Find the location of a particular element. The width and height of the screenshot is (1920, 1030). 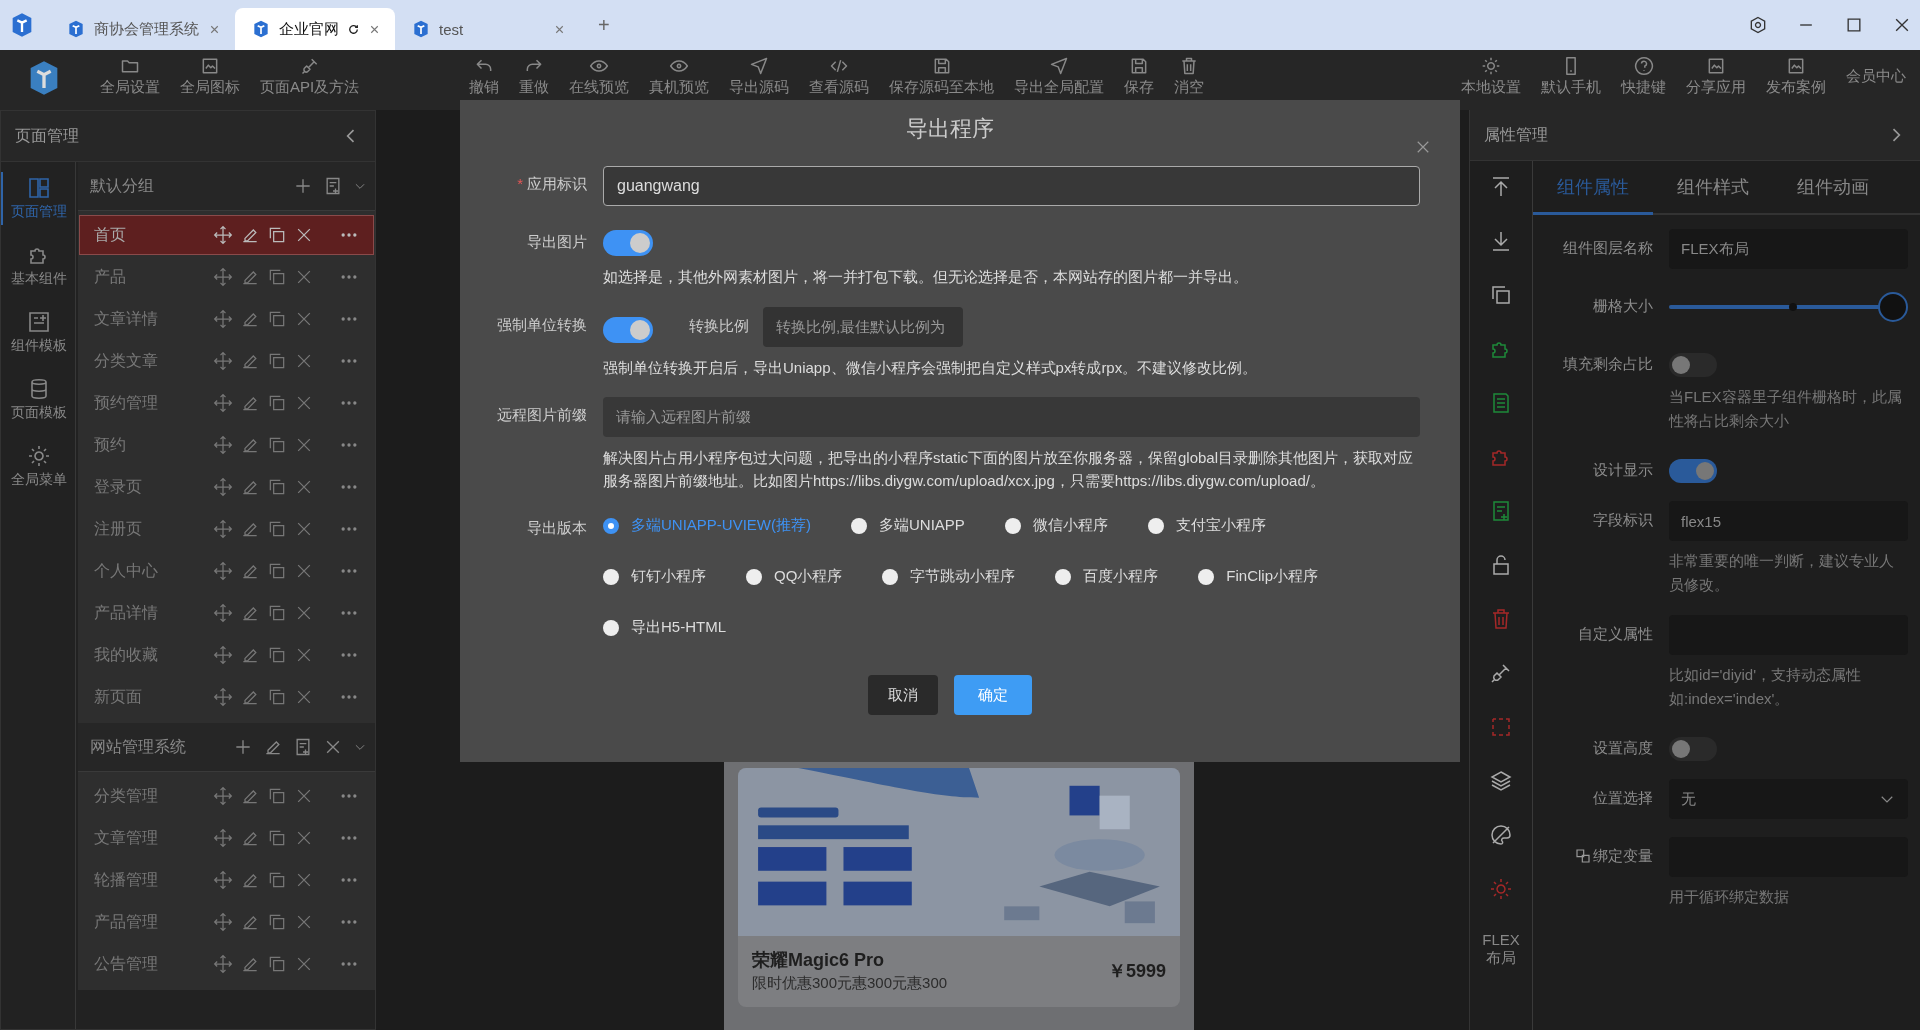

toolbar-button: 导出全局配置 is located at coordinates (1059, 76).